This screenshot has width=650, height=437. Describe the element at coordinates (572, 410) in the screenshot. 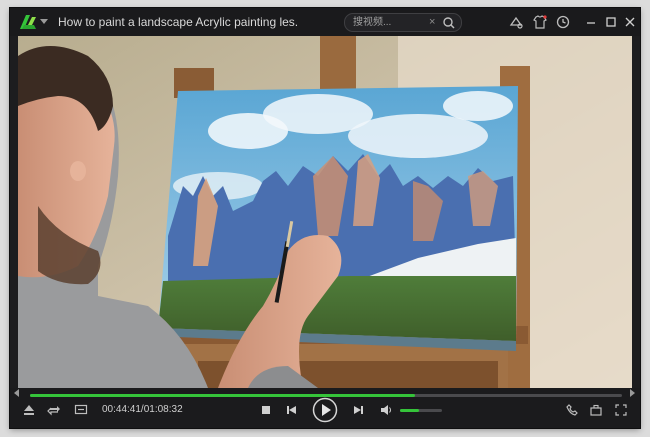

I see `phone-icon` at that location.